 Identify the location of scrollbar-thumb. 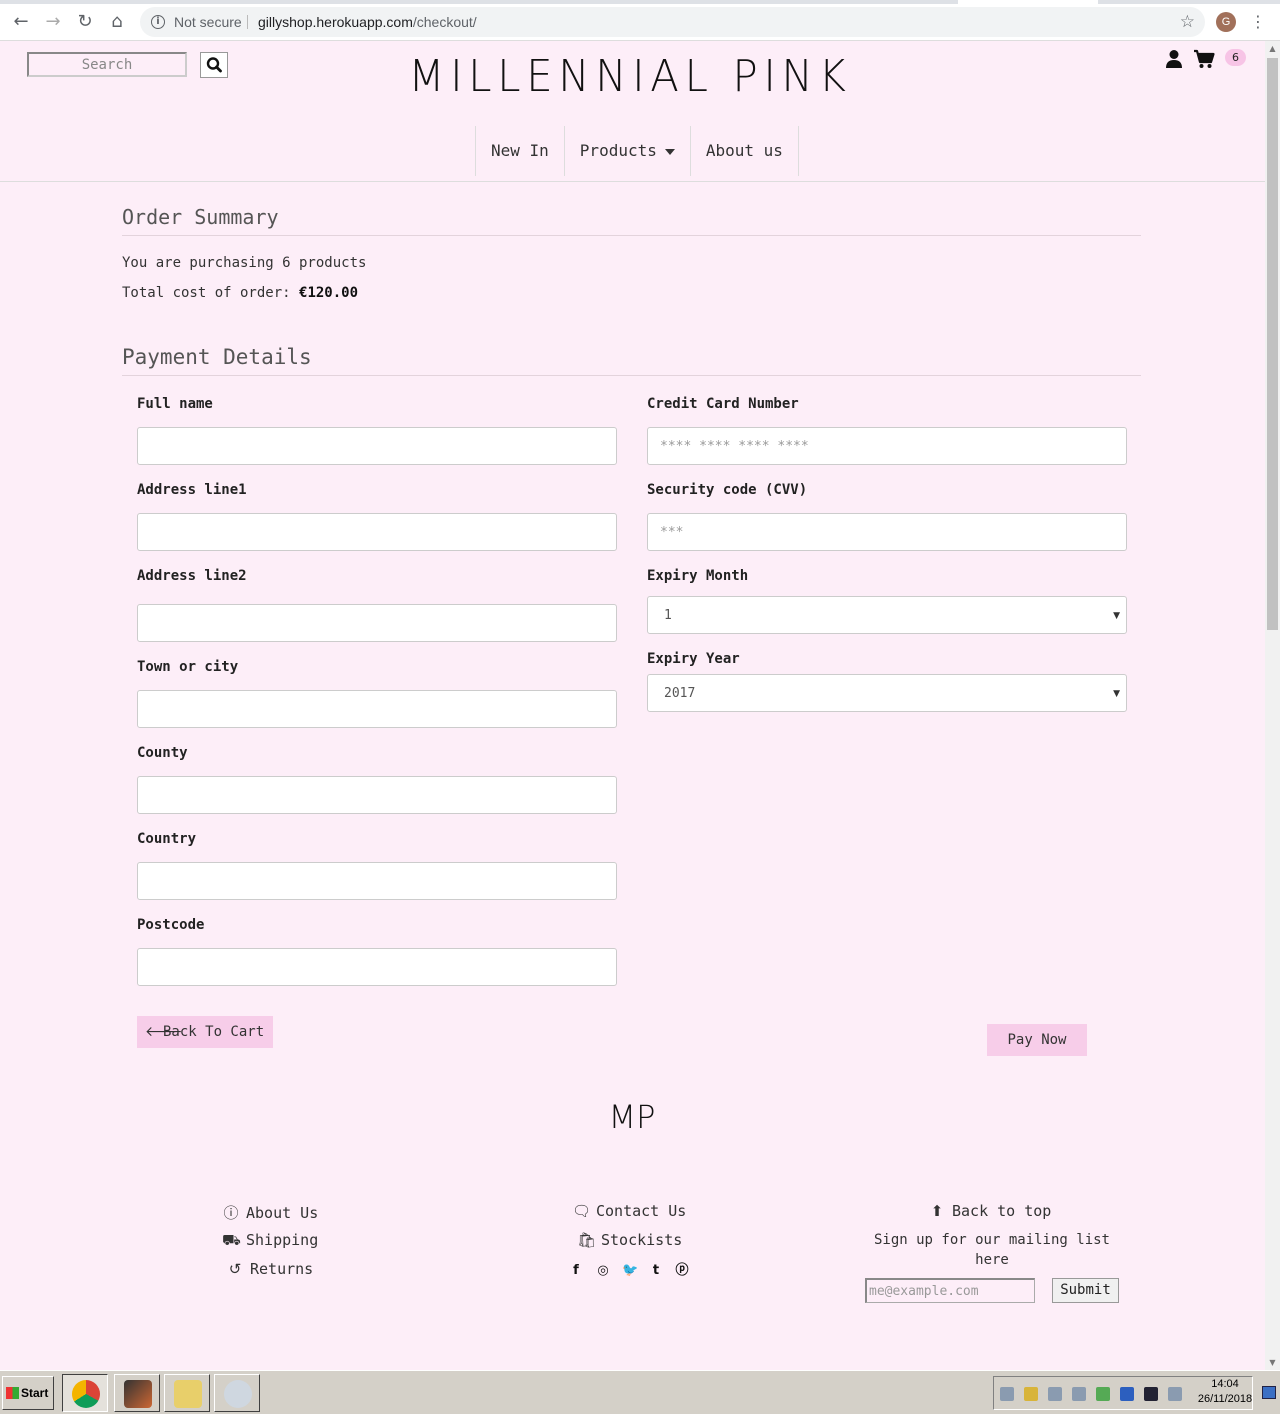
(1272, 344).